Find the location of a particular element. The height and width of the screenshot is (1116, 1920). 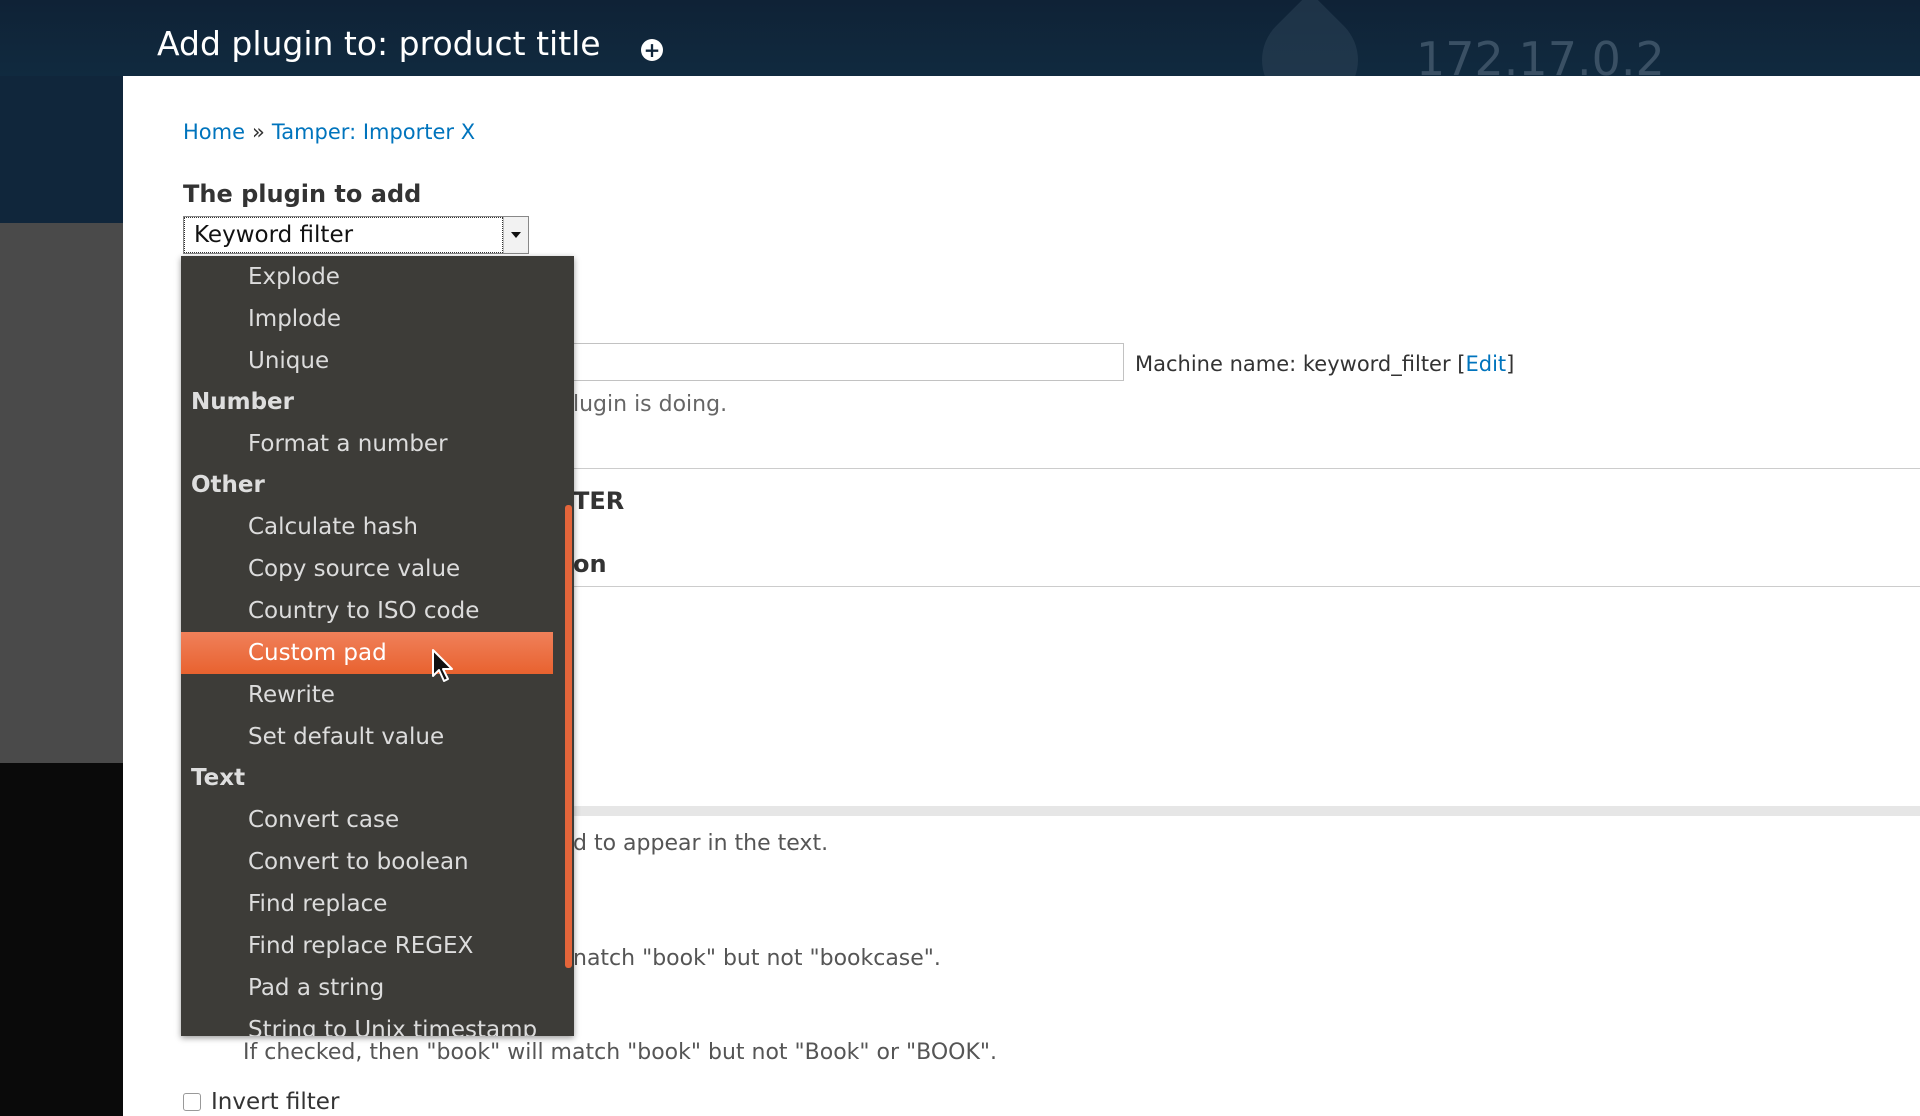

dropdown-option: Calculate hash is located at coordinates (367, 527).